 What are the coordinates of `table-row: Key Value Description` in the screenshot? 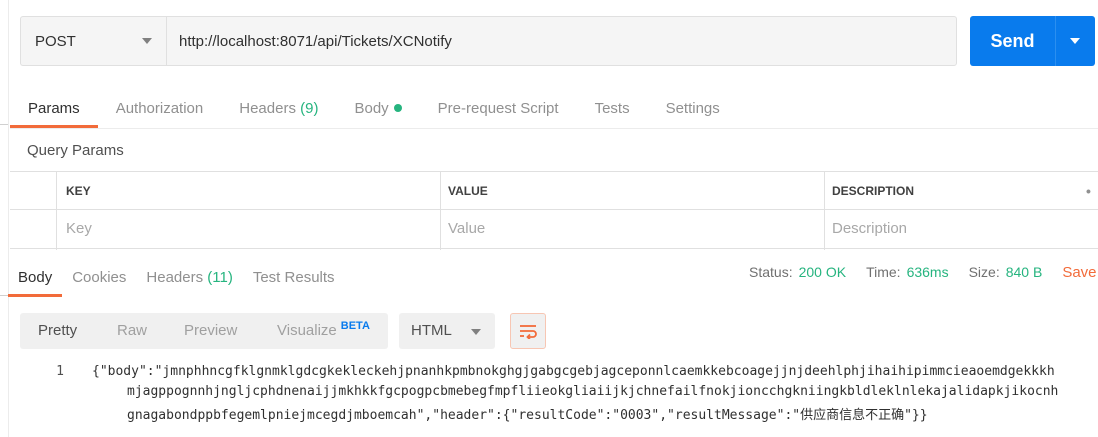 It's located at (554, 229).